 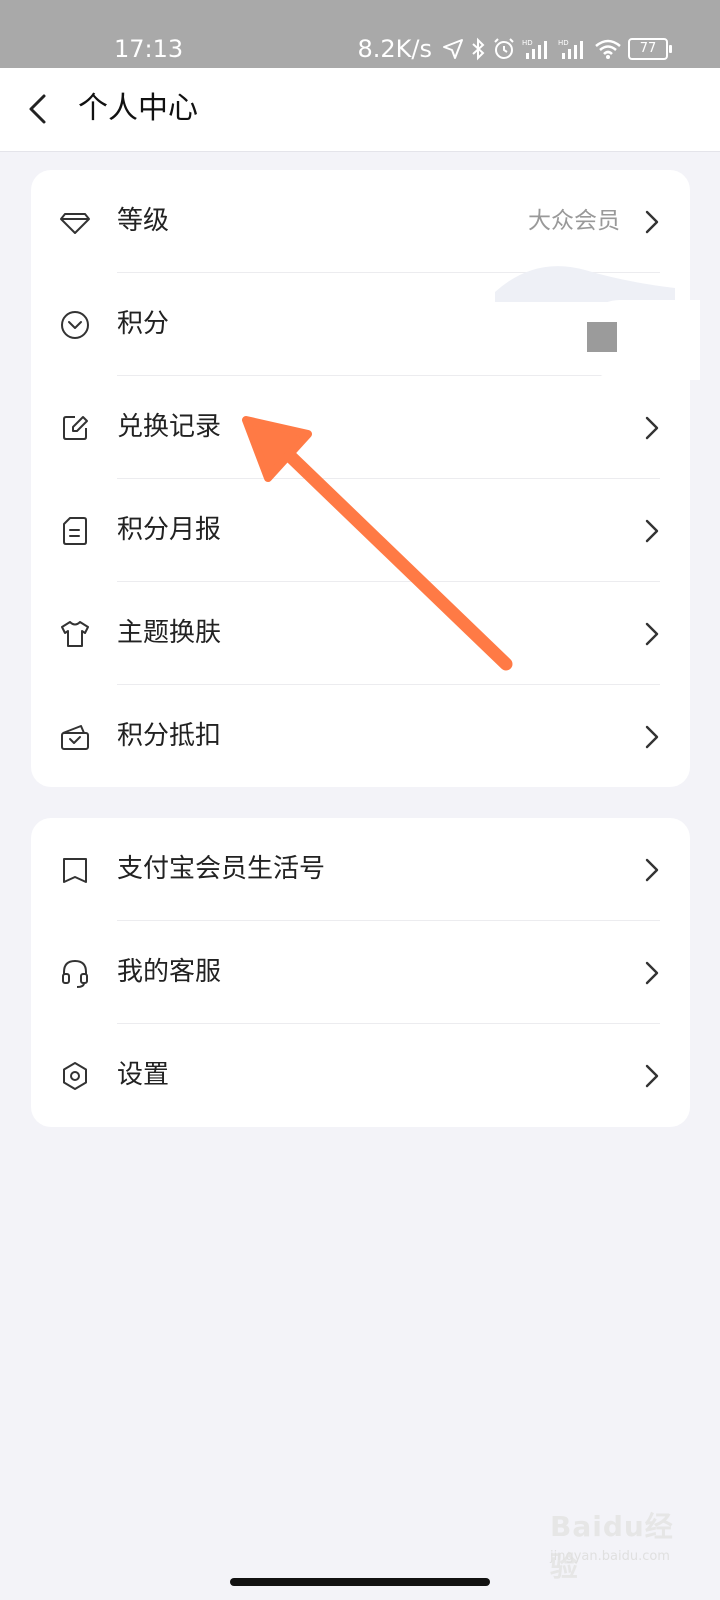 I want to click on menu-item-level: 等级 大众会员, so click(x=360, y=221).